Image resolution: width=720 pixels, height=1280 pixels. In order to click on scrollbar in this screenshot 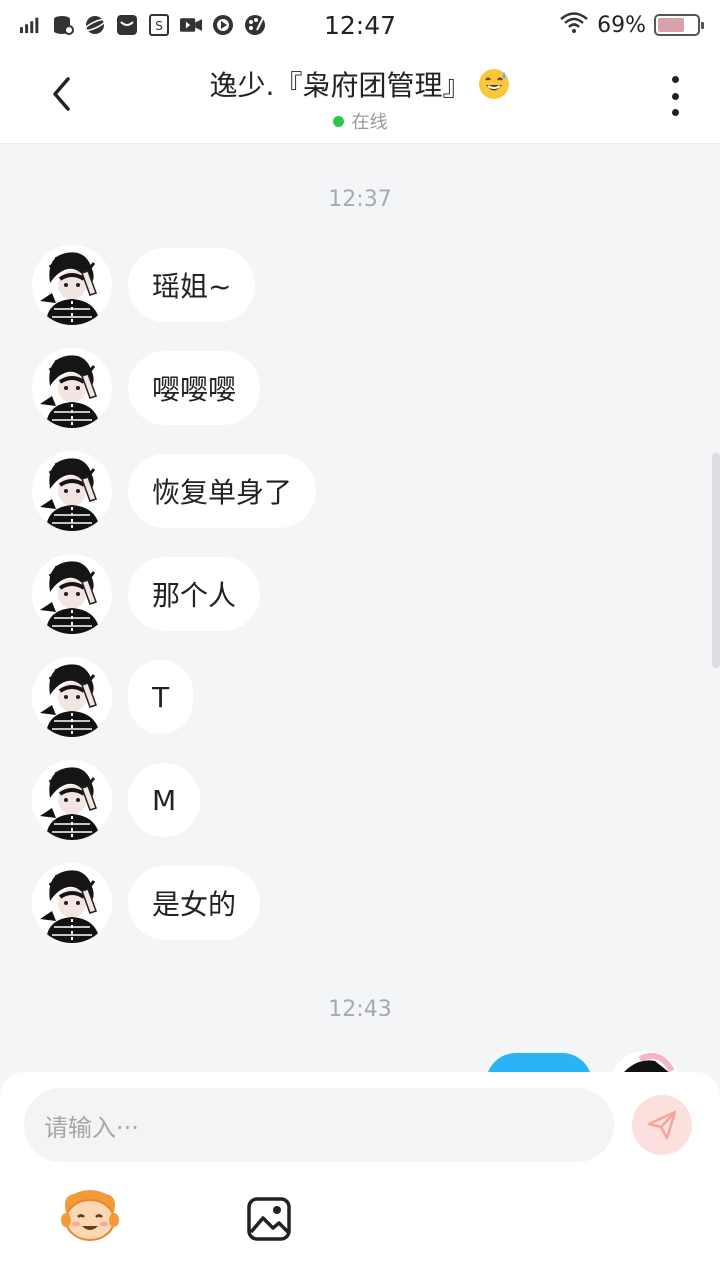, I will do `click(716, 560)`.